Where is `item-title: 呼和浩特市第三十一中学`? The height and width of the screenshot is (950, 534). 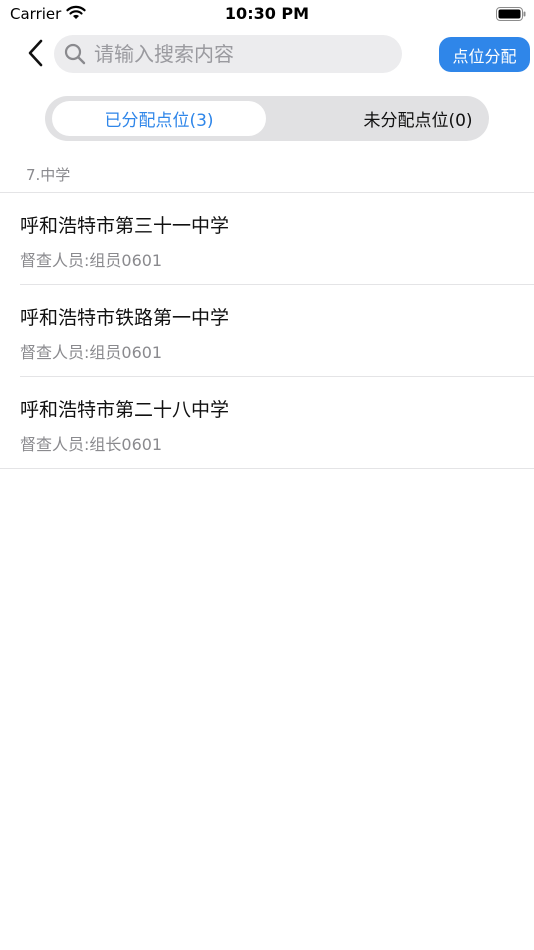
item-title: 呼和浩特市第三十一中学 is located at coordinates (125, 226).